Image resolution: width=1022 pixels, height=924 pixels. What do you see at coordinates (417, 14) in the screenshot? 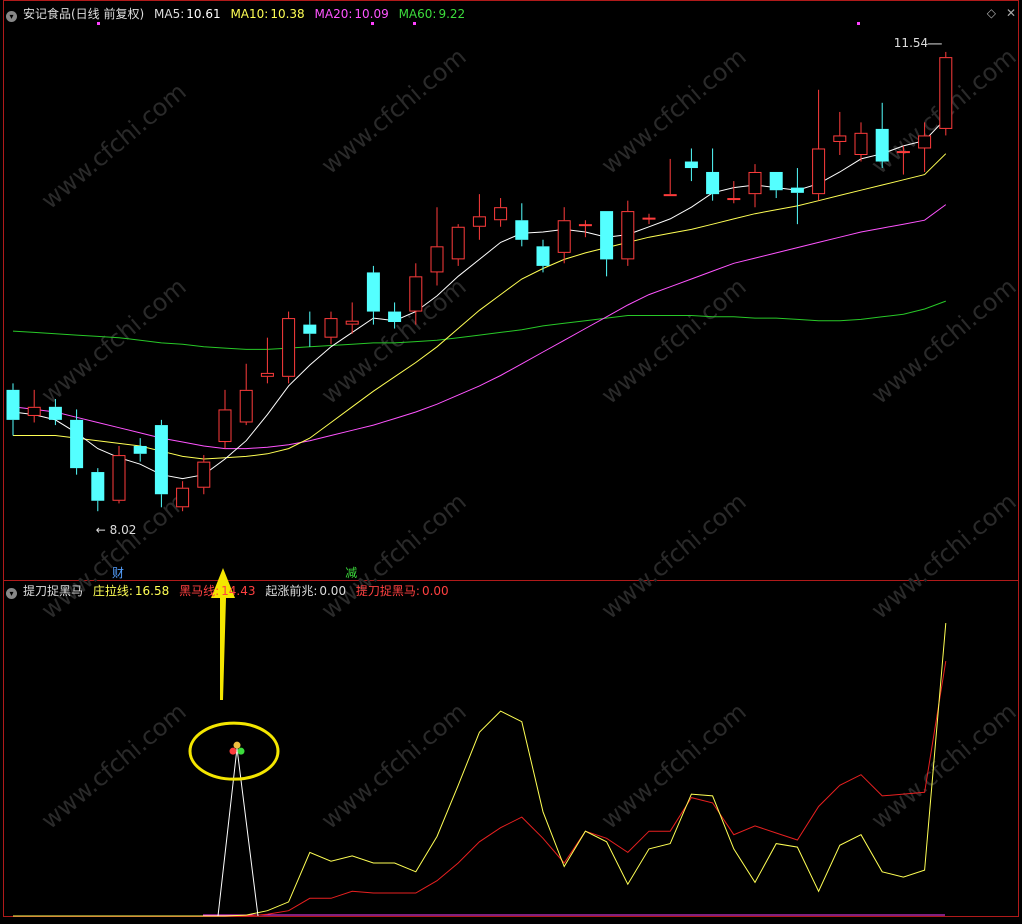
I see `ma60-label: MA60:` at bounding box center [417, 14].